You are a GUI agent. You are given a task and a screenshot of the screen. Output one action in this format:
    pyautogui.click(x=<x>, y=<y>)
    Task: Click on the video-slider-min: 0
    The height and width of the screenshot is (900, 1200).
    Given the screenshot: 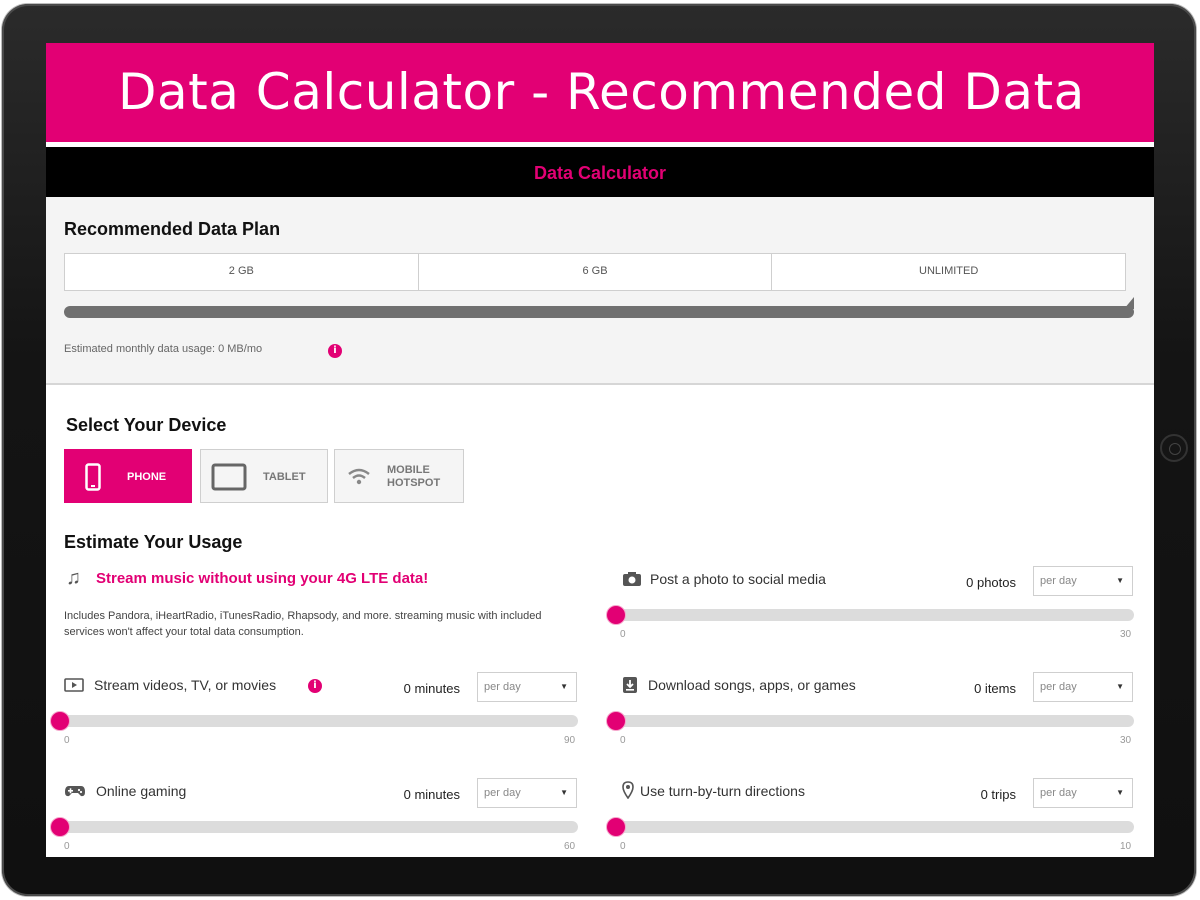 What is the action you would take?
    pyautogui.click(x=67, y=740)
    